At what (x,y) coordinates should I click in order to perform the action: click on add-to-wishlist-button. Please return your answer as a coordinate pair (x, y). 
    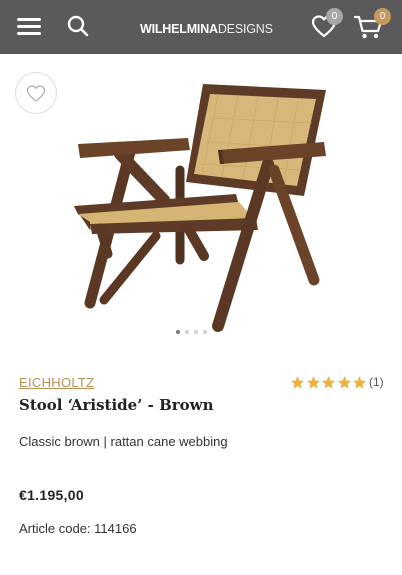
    Looking at the image, I should click on (36, 93).